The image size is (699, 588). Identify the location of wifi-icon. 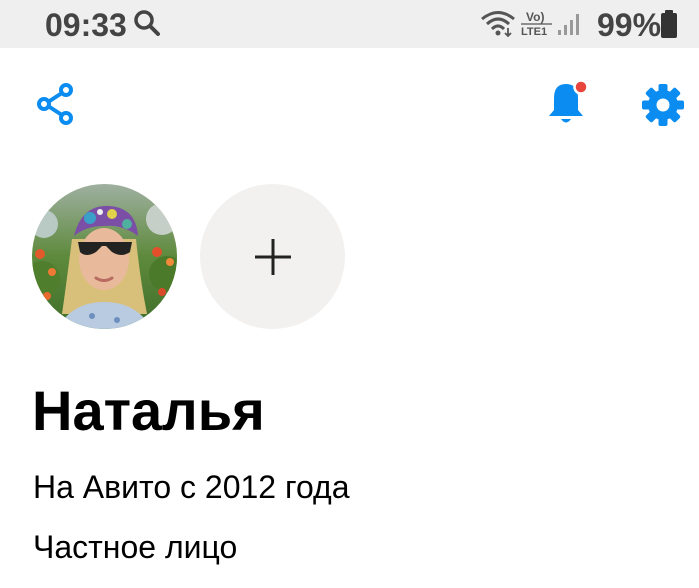
(498, 24).